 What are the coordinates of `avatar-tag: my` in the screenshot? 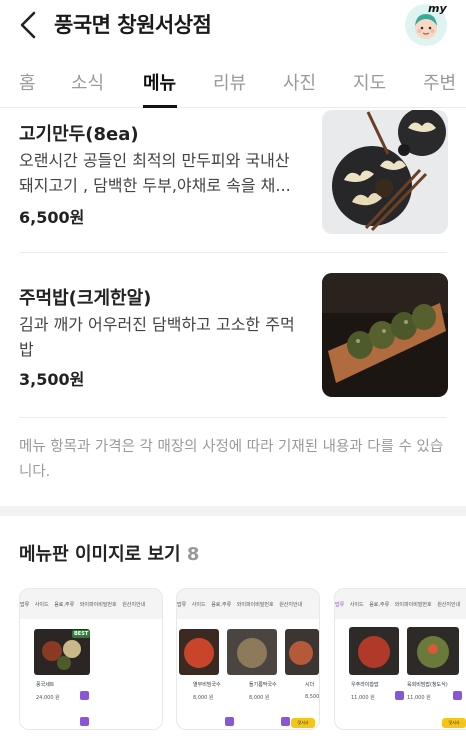 It's located at (437, 8).